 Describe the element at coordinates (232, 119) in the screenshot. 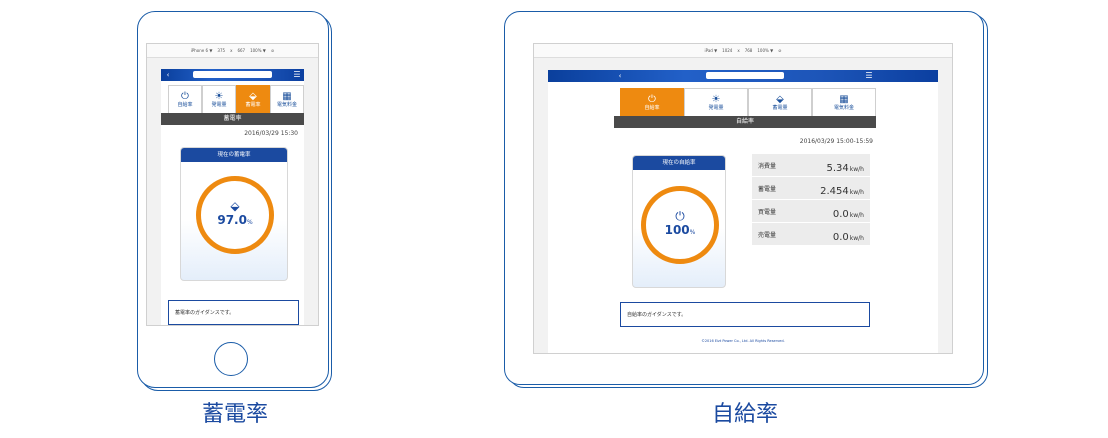

I see `section-title: 蓄電率` at that location.